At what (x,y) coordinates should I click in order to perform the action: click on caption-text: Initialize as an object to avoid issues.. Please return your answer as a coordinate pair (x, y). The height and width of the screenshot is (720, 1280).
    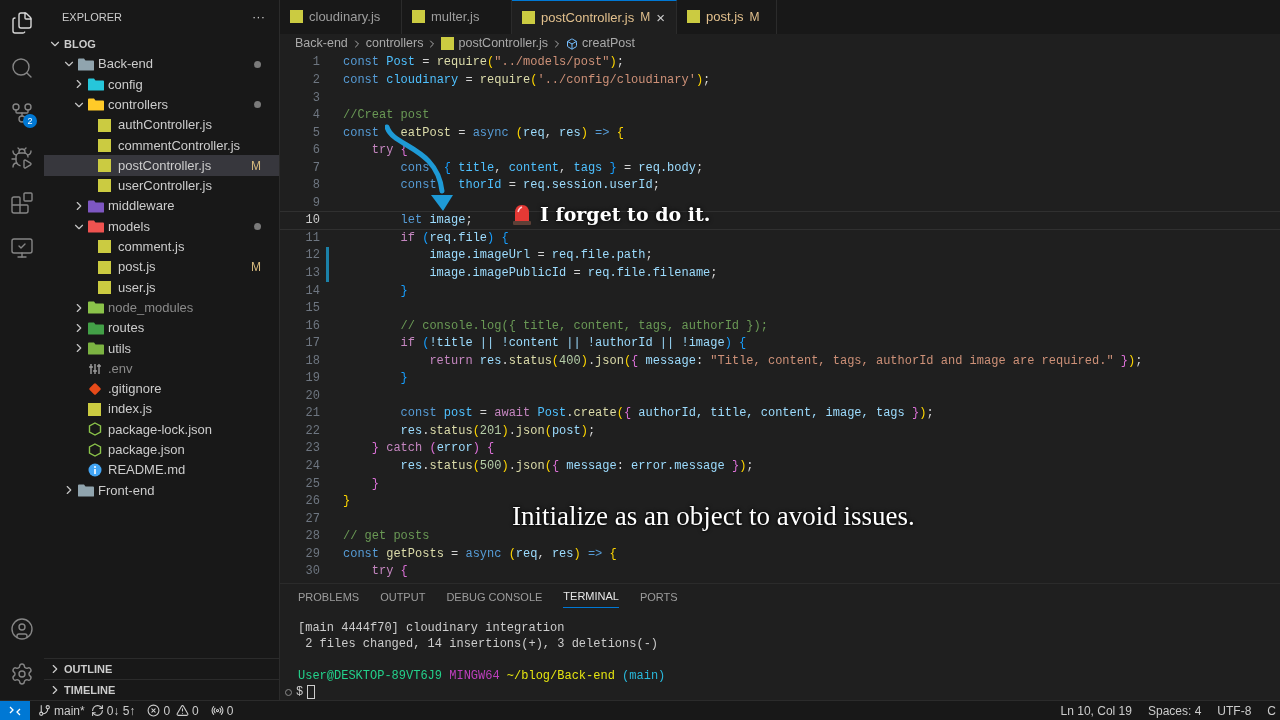
    Looking at the image, I should click on (713, 516).